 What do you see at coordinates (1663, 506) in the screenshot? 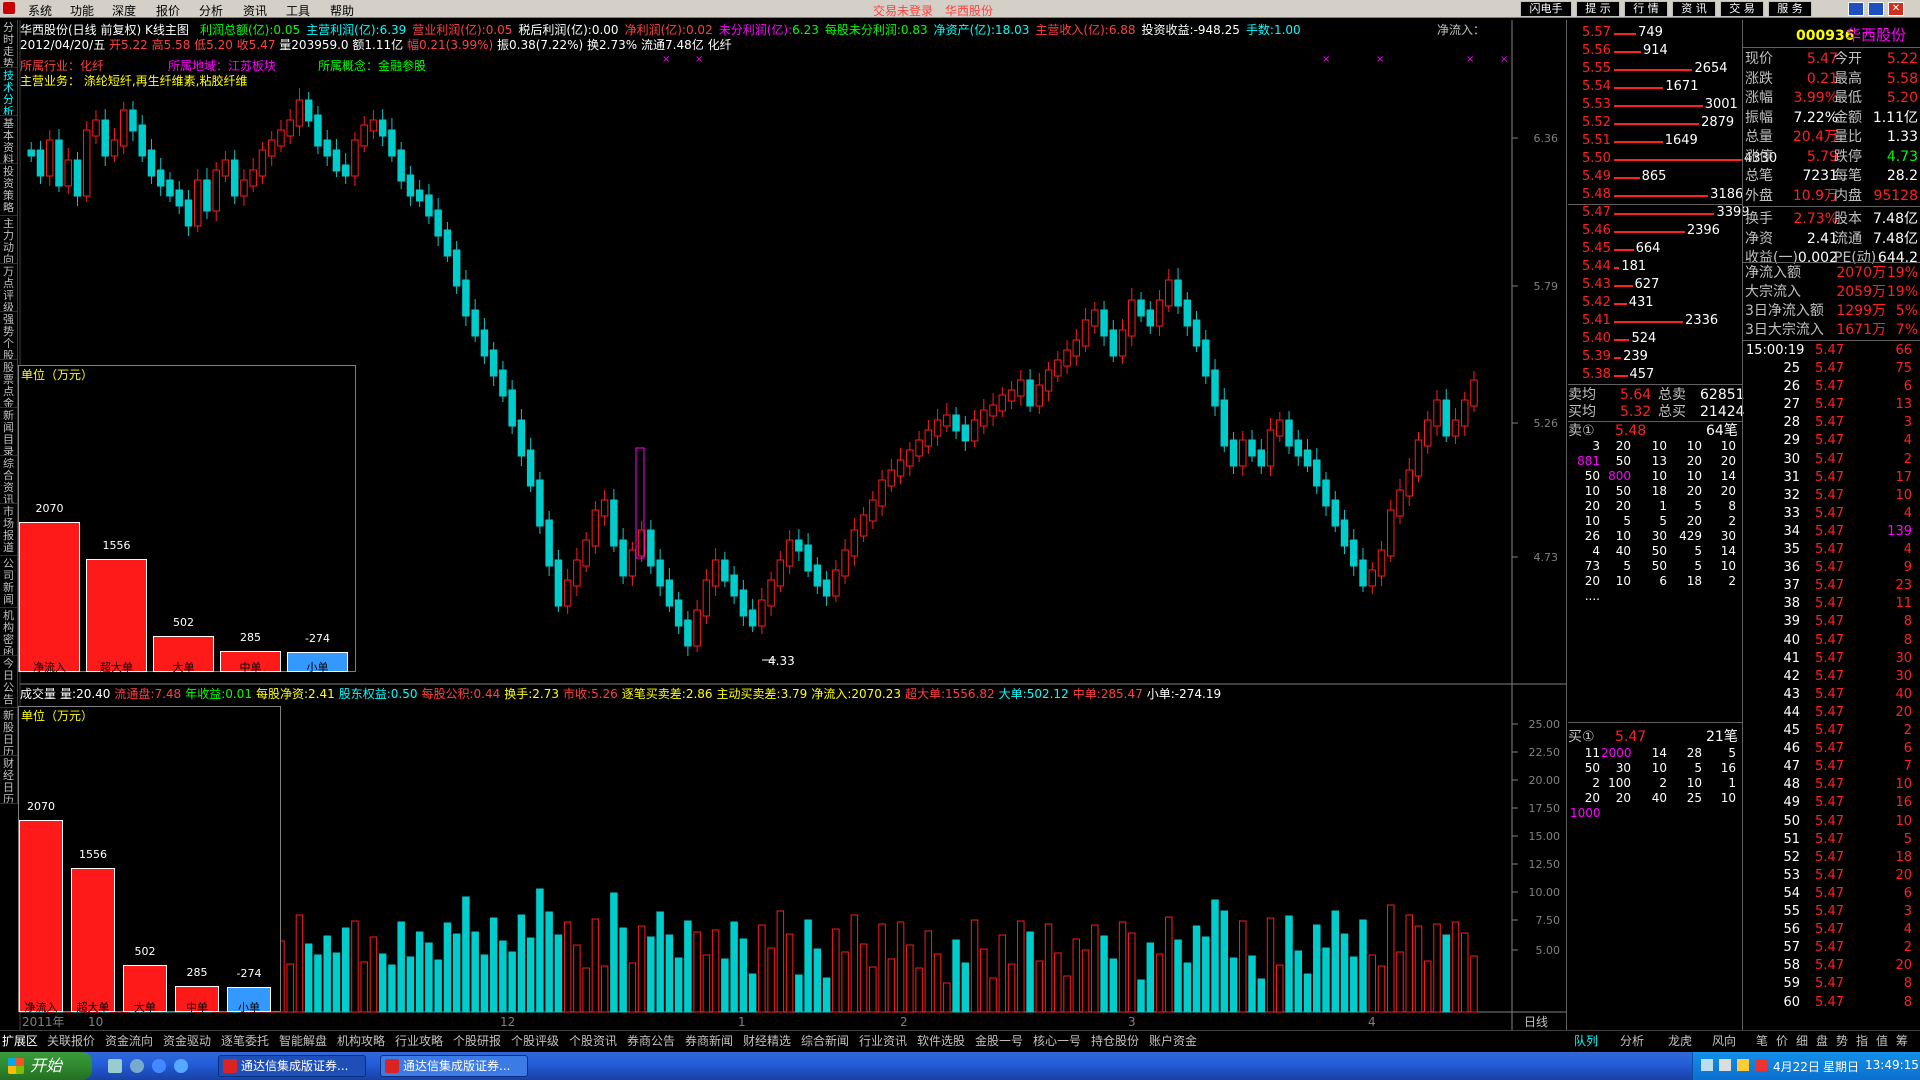
I see `sell-queue-4-2: 1` at bounding box center [1663, 506].